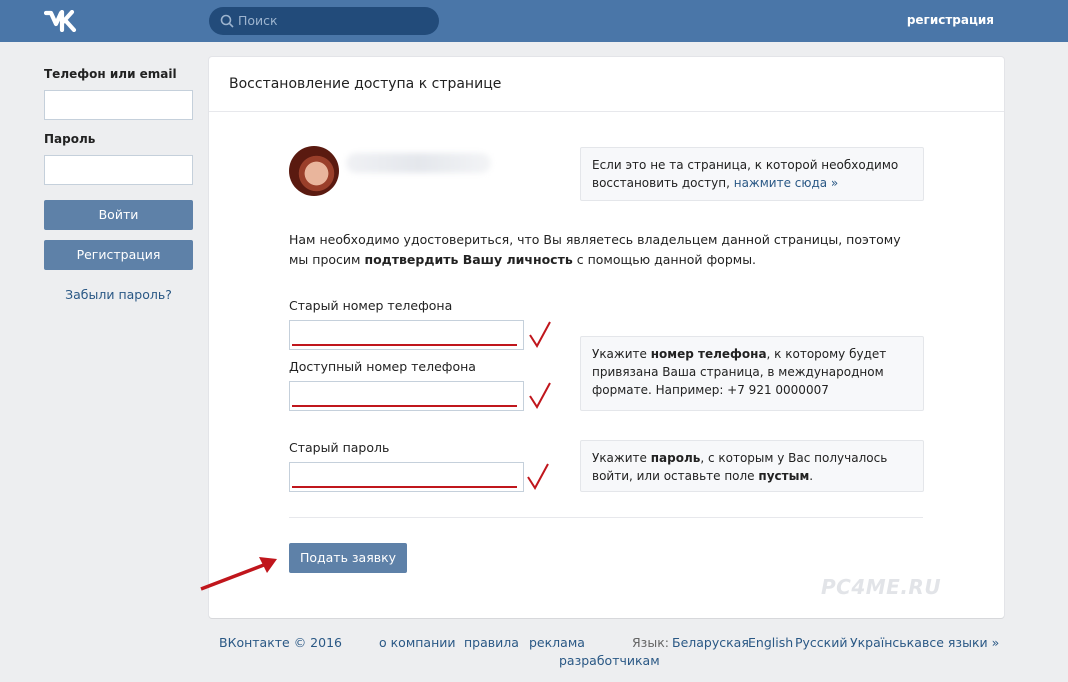  What do you see at coordinates (110, 74) in the screenshot?
I see `phone-email-label: Телефон или email` at bounding box center [110, 74].